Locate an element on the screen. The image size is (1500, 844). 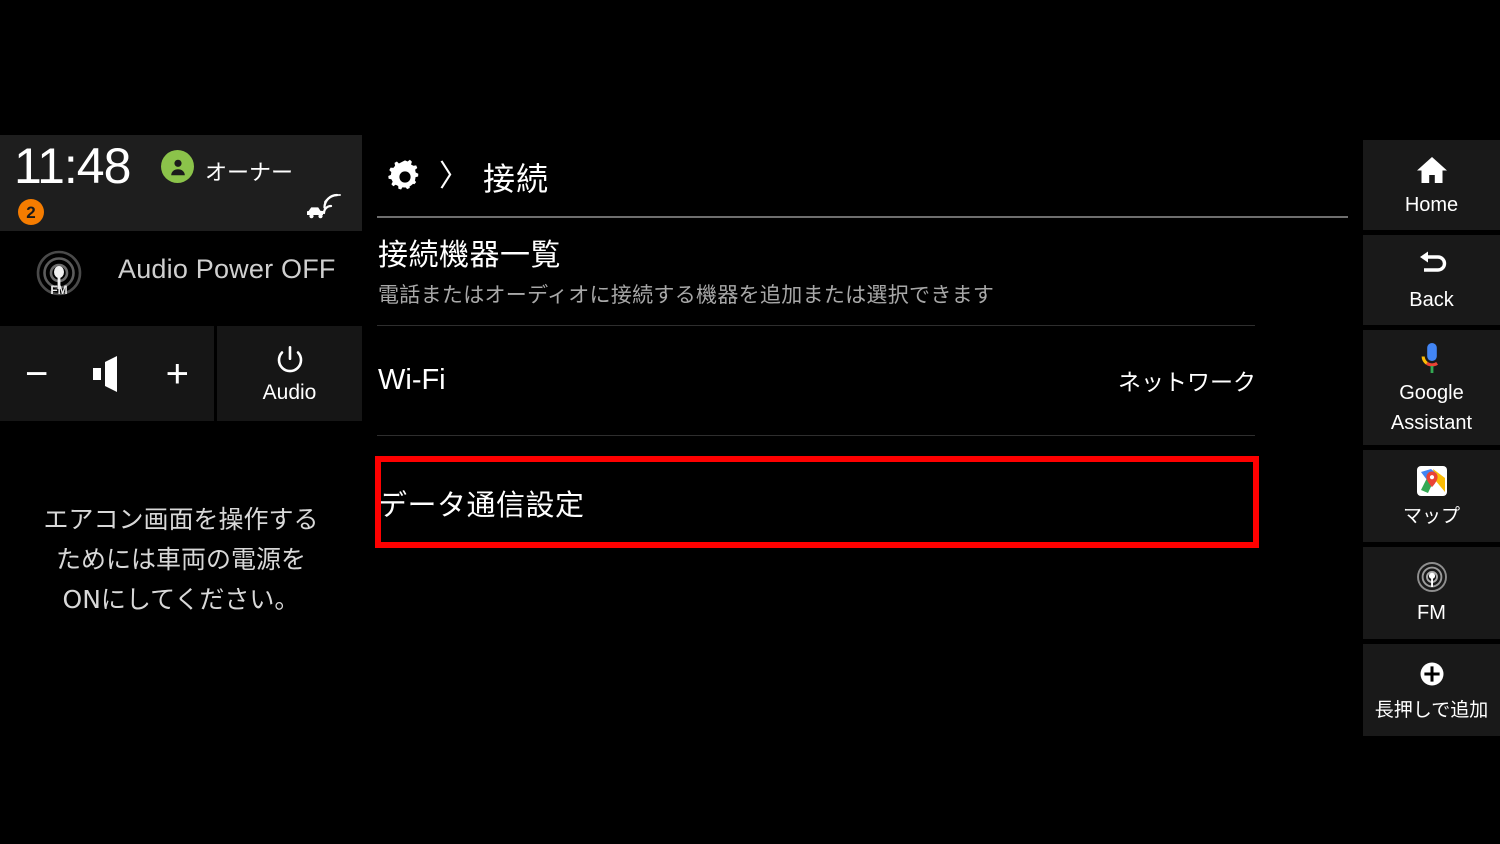
fm-radio-icon: FM is located at coordinates (59, 275).